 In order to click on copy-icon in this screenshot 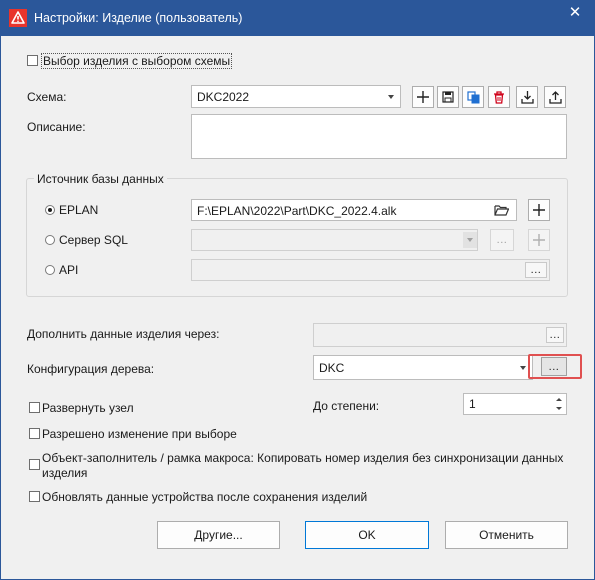, I will do `click(472, 96)`.